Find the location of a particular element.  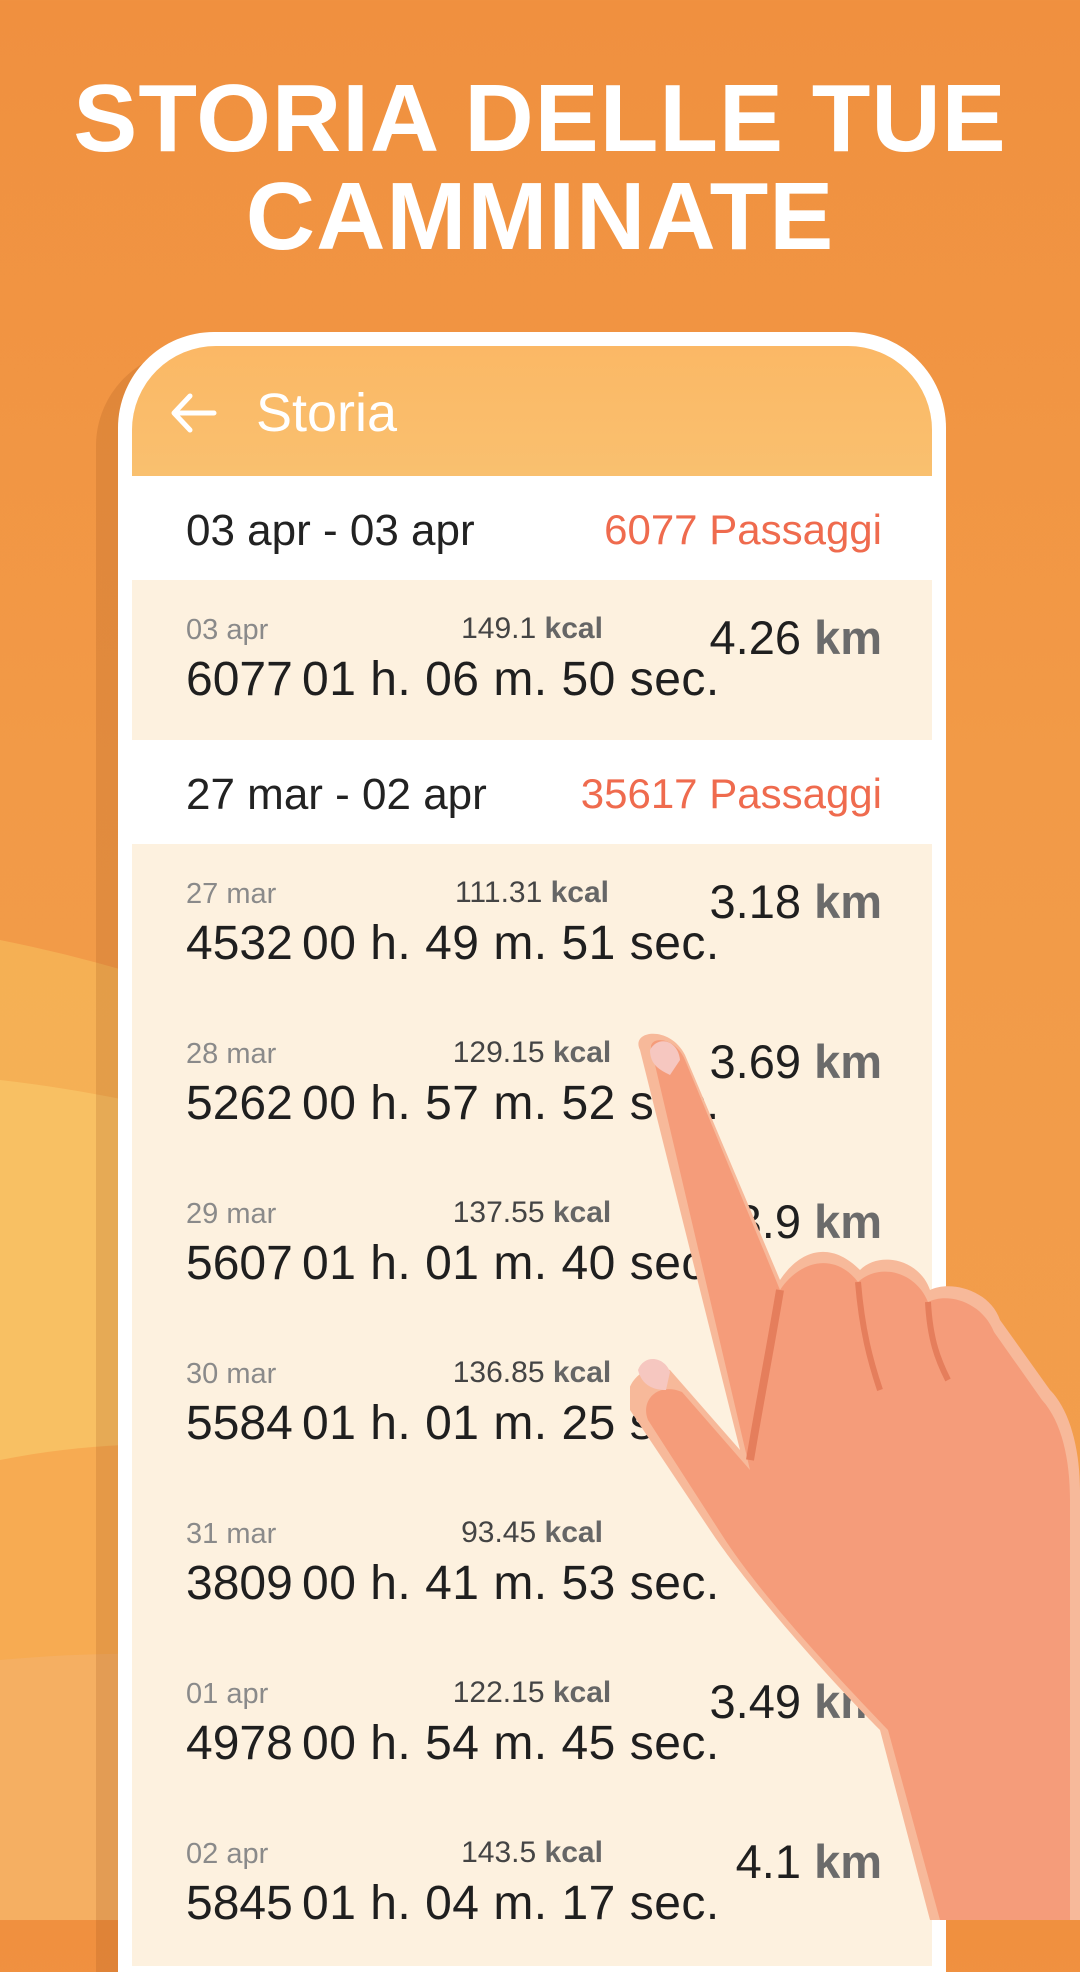

day-duration: 01 h. 06 m. 50 sec. is located at coordinates (511, 679).